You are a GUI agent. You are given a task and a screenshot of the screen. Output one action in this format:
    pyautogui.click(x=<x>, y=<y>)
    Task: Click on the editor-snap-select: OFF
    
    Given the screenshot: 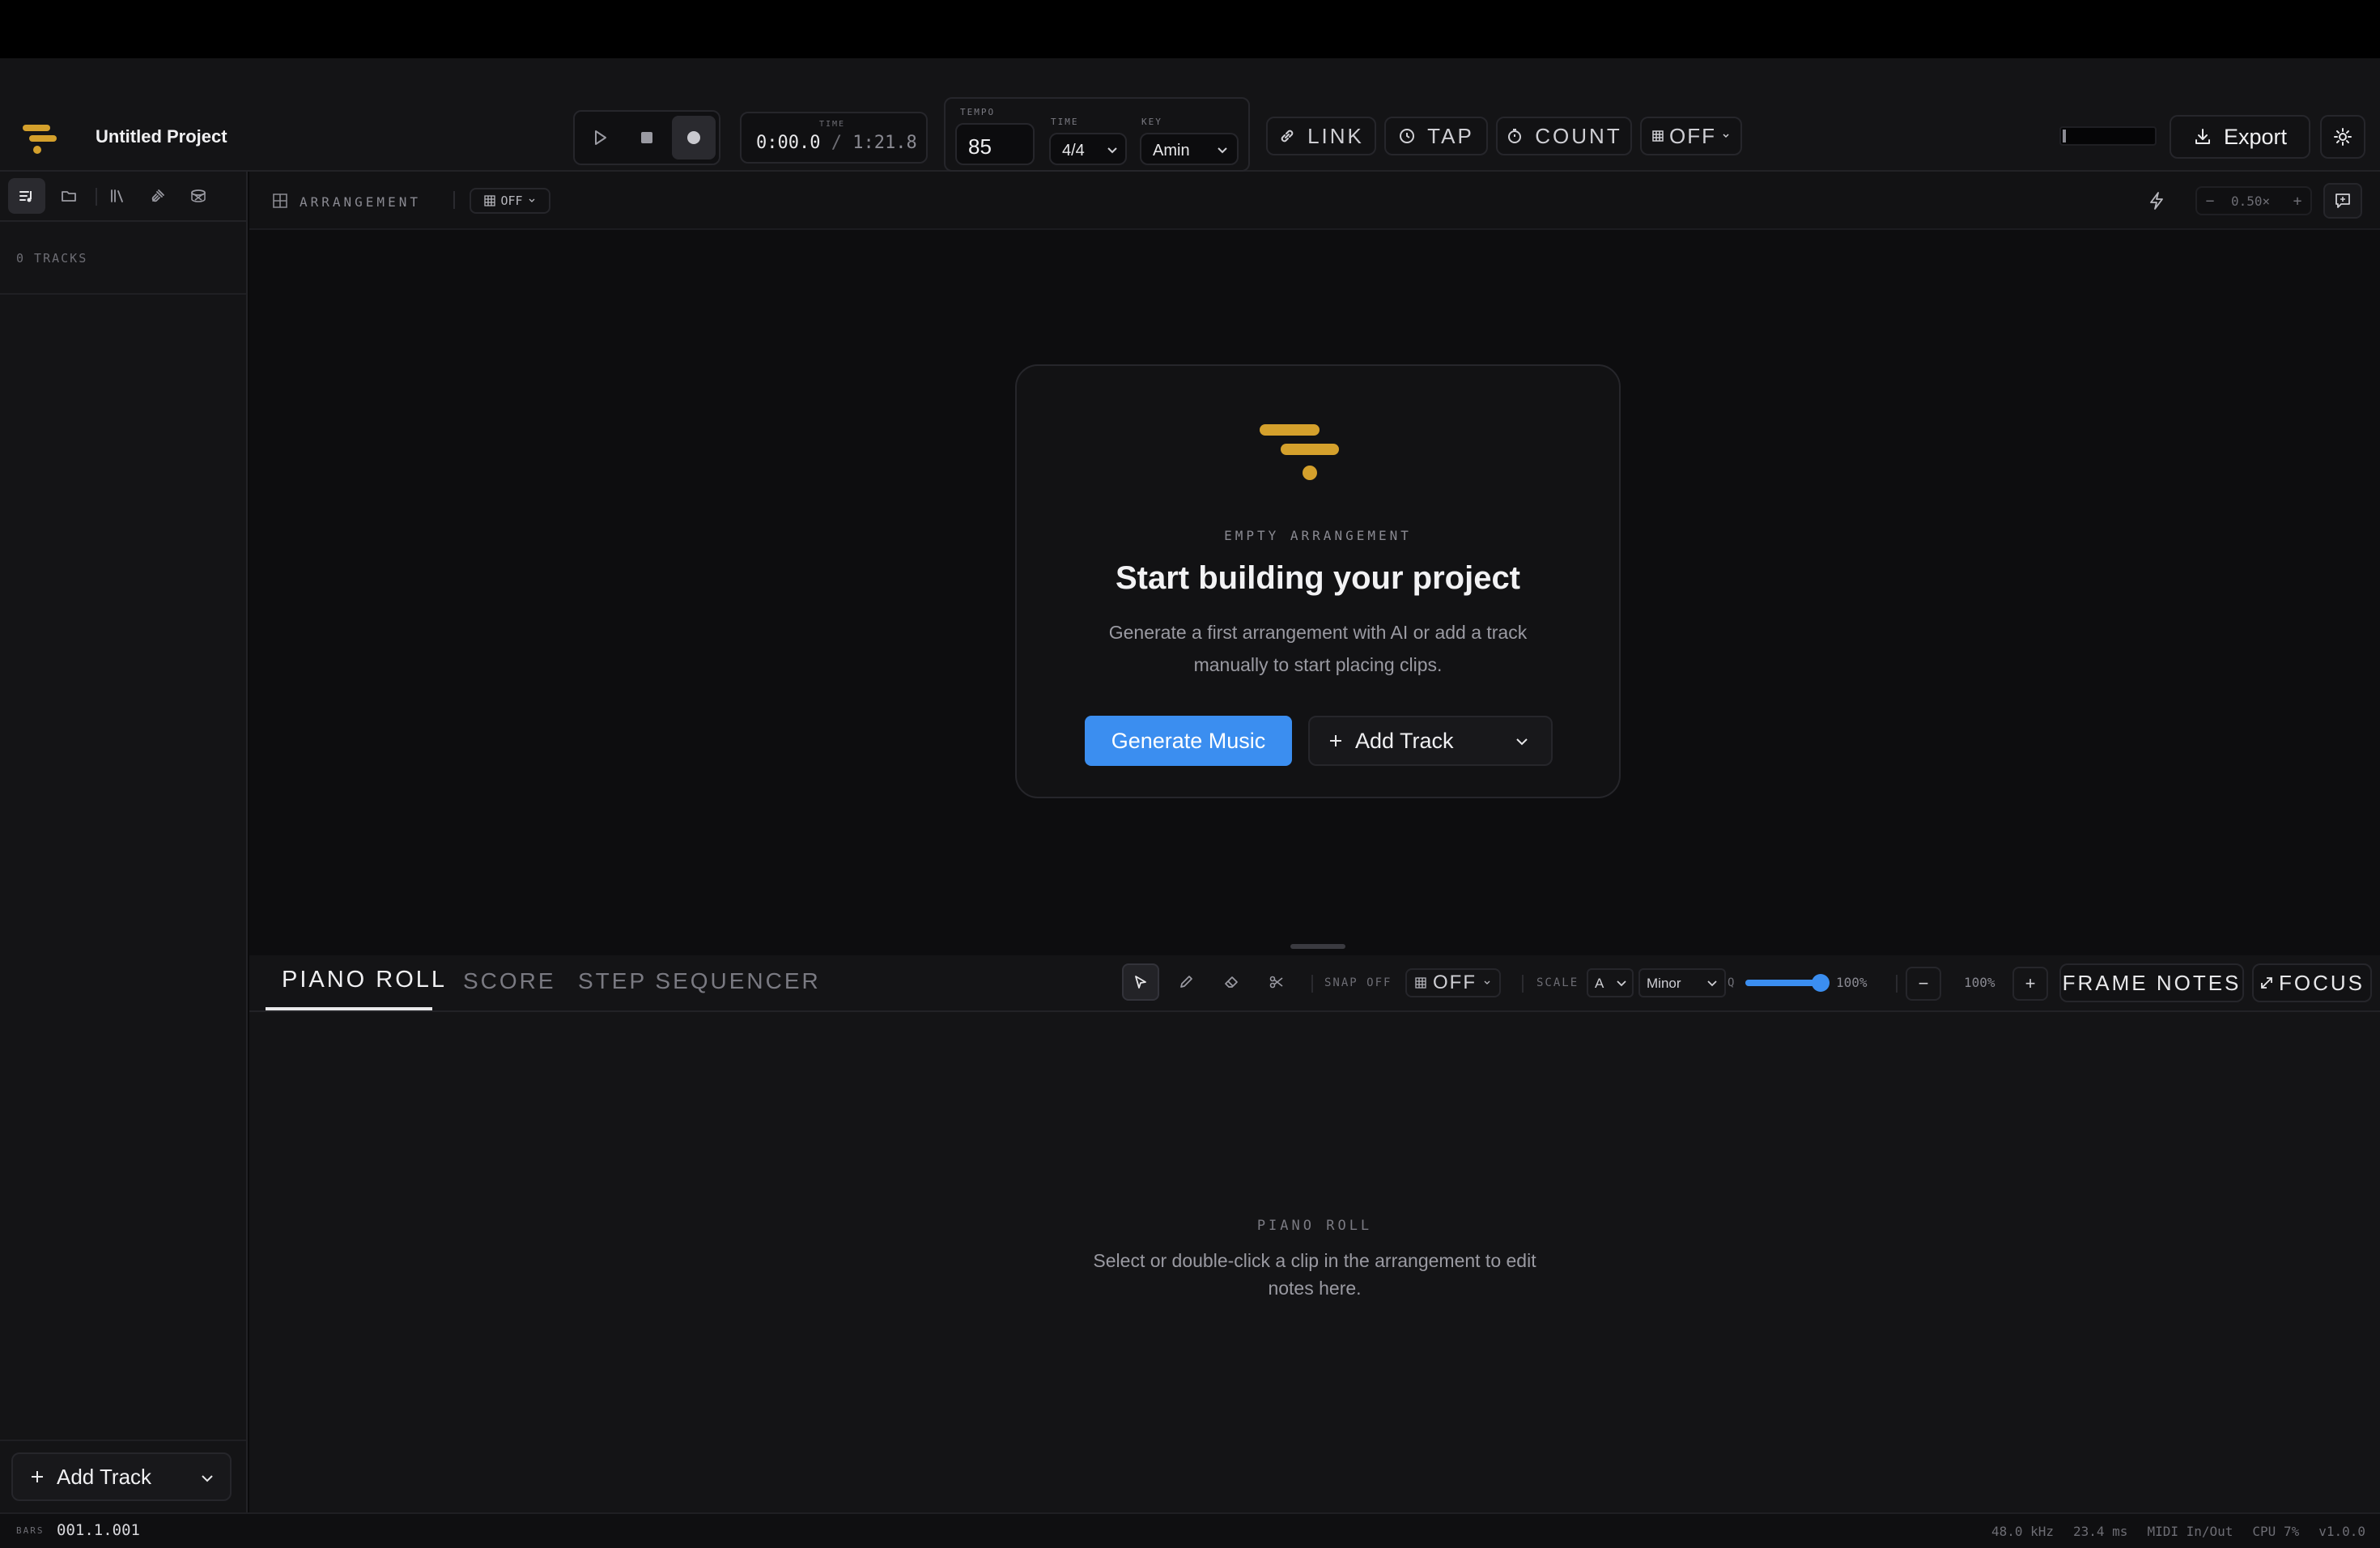 What is the action you would take?
    pyautogui.click(x=1453, y=983)
    